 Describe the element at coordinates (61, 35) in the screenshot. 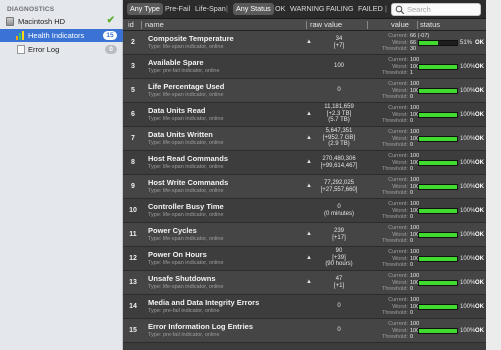

I see `sidebar-item-health-indicators: Health Indicators 15` at that location.